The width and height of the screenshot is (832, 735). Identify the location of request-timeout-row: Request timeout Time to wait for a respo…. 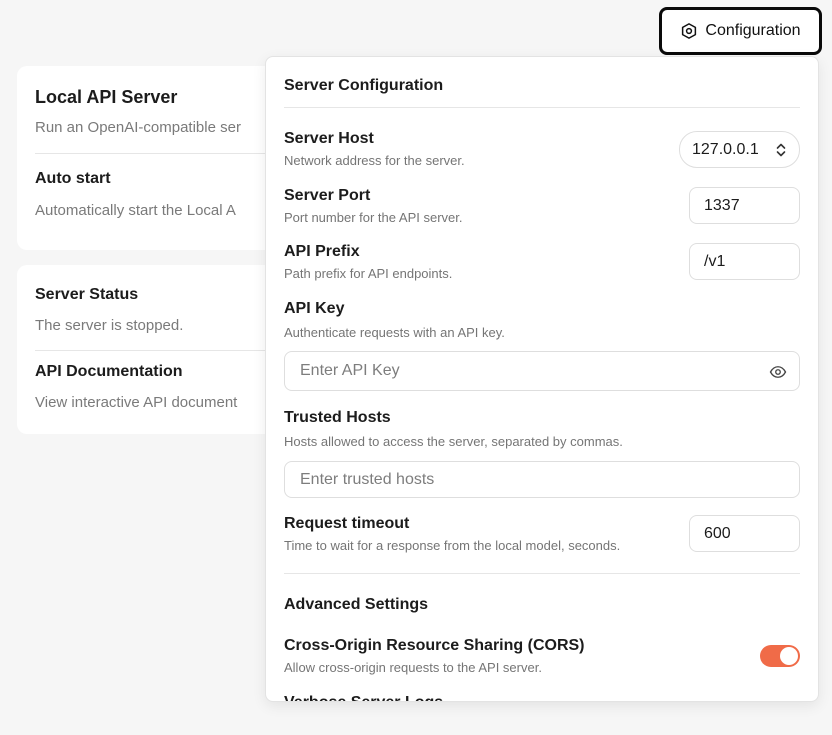
(542, 535).